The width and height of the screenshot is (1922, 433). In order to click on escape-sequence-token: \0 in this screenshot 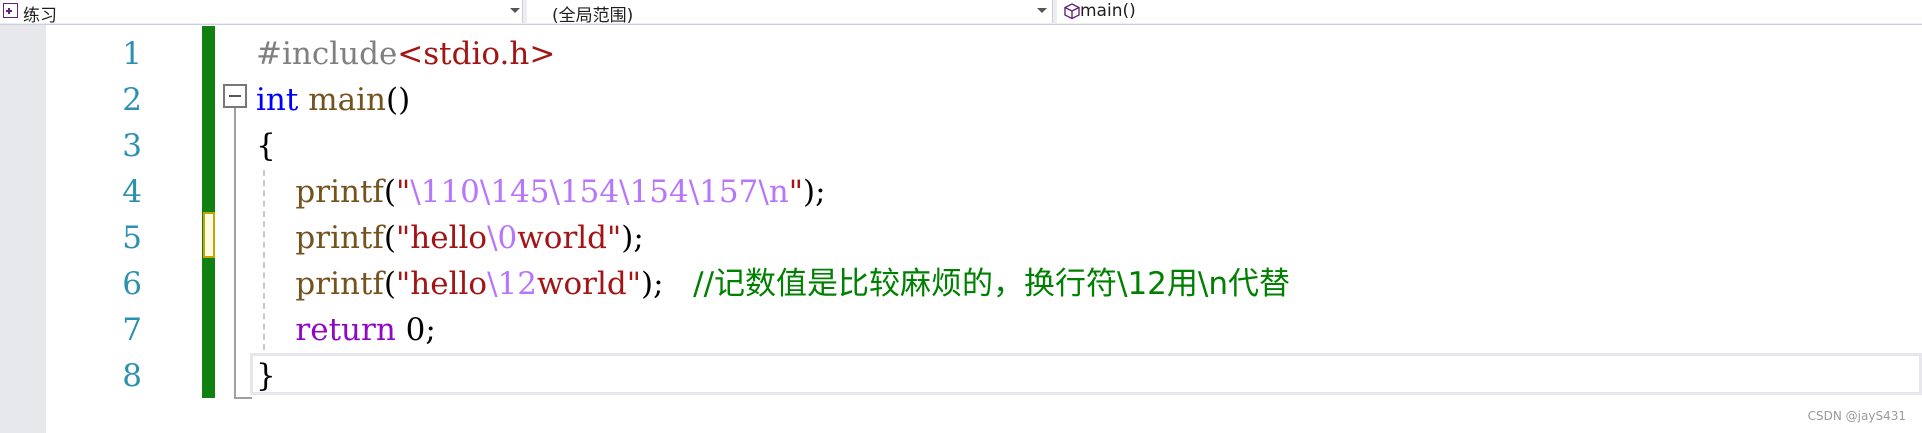, I will do `click(502, 238)`.